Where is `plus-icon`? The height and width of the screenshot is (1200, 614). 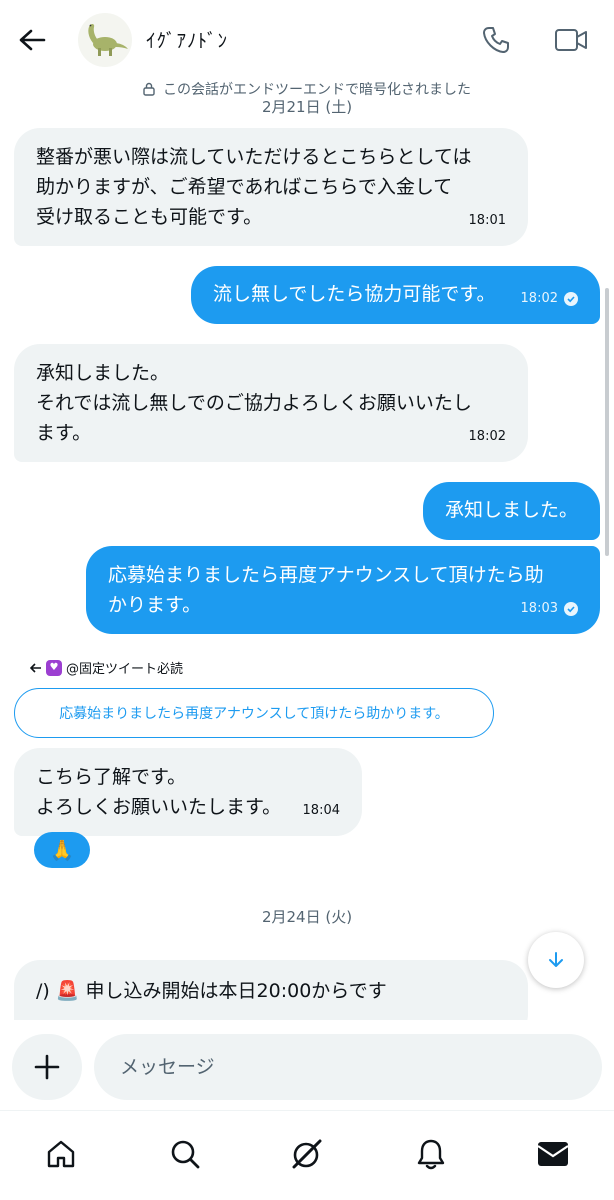
plus-icon is located at coordinates (47, 1067).